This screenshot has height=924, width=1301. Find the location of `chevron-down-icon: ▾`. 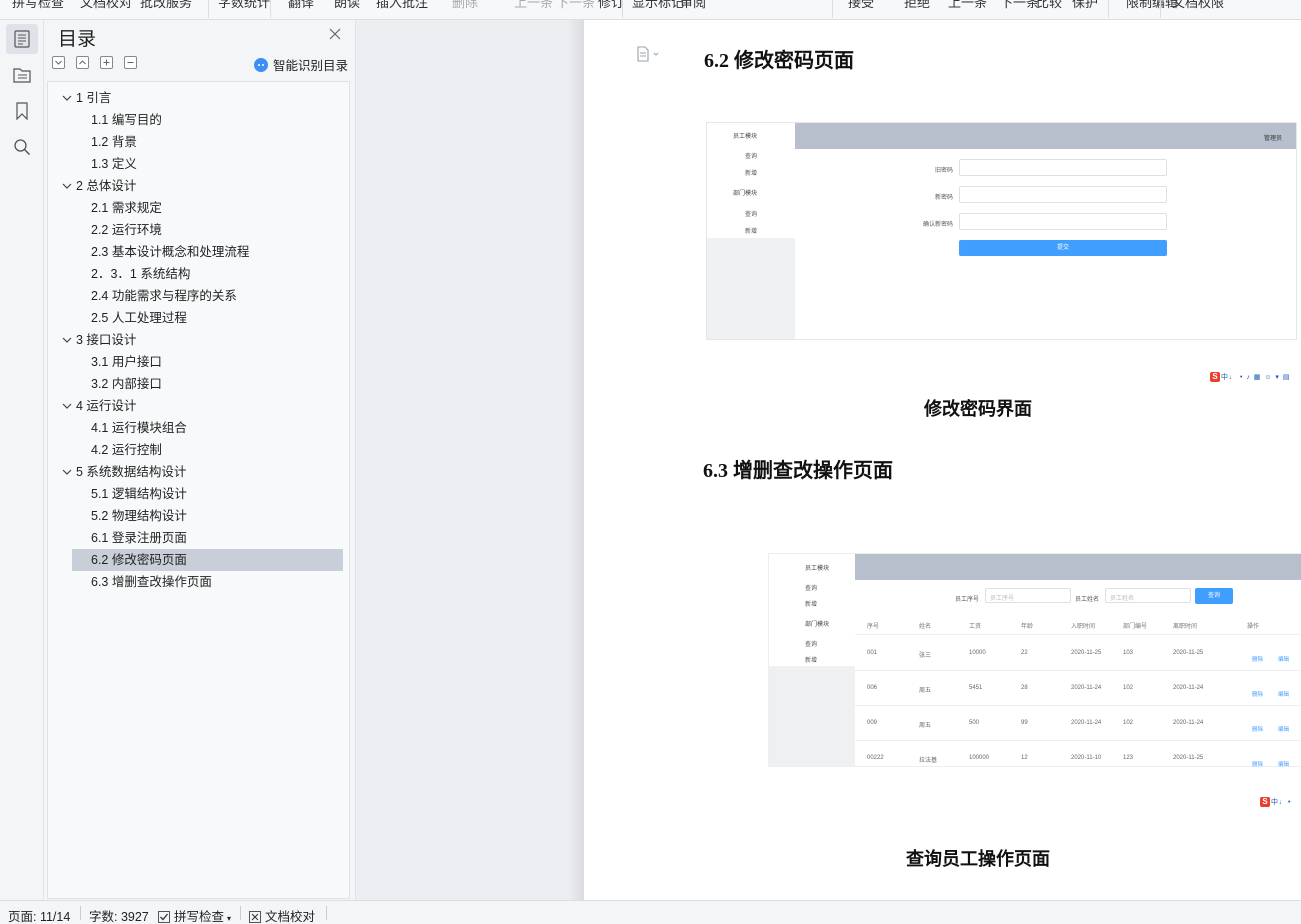

chevron-down-icon: ▾ is located at coordinates (229, 918).